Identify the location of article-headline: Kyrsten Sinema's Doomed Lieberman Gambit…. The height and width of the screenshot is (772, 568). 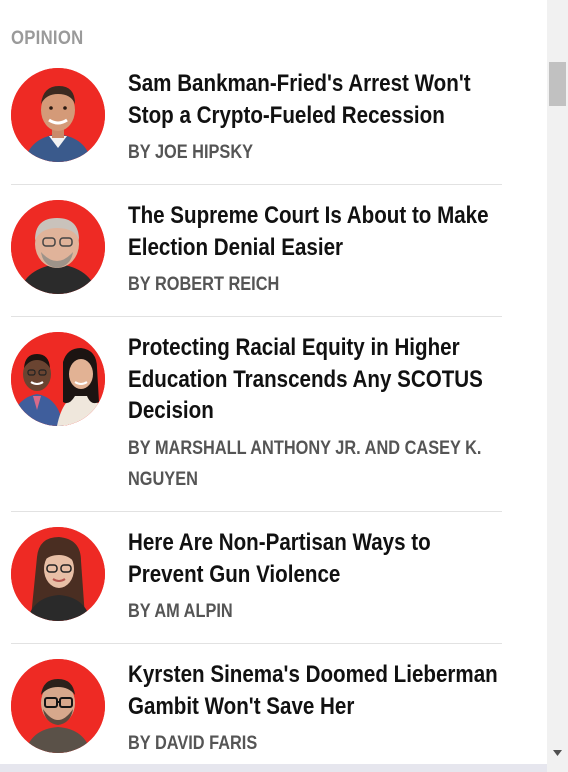
(318, 690).